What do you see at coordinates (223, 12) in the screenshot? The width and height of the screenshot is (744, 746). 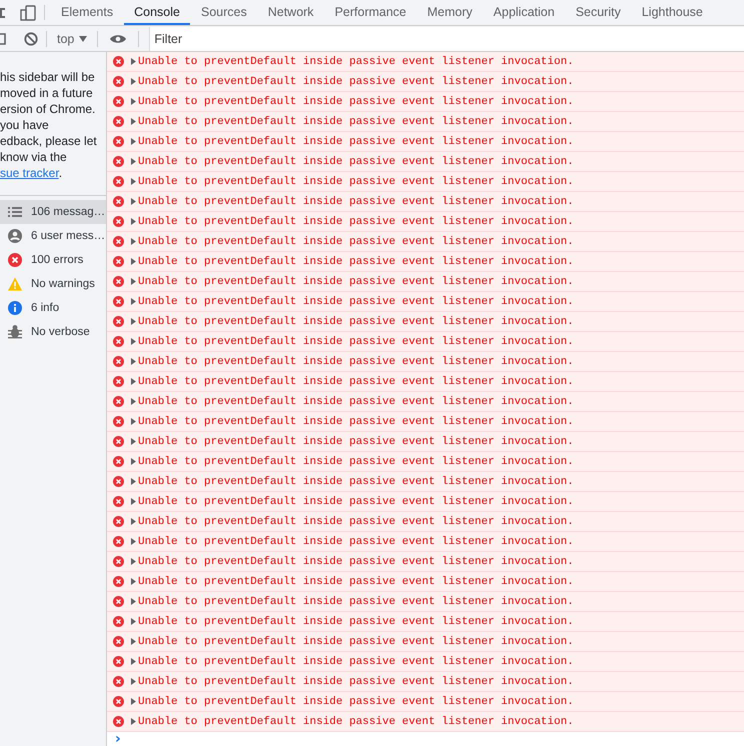 I see `tab: Sources` at bounding box center [223, 12].